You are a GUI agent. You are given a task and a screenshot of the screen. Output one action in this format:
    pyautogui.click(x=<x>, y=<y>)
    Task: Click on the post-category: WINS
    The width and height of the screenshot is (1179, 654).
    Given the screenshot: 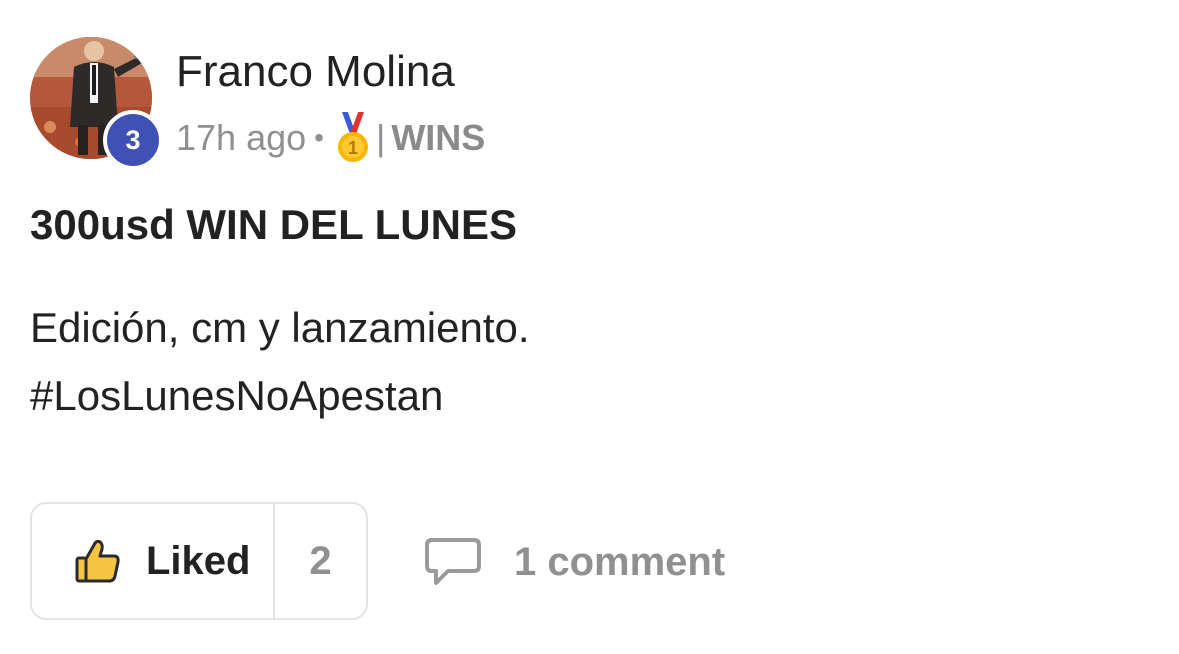 What is the action you would take?
    pyautogui.click(x=438, y=138)
    